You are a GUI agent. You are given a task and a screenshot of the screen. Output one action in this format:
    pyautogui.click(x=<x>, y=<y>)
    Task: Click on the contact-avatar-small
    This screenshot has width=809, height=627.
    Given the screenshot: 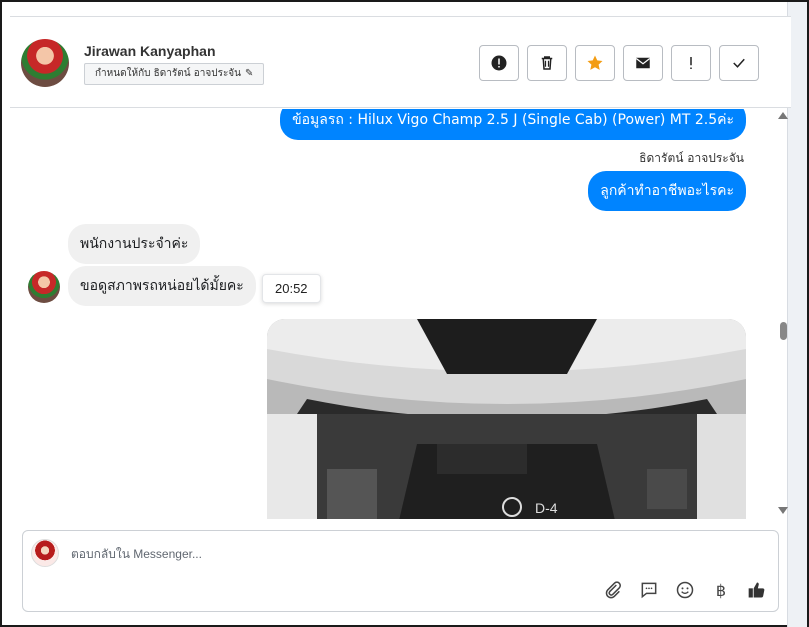 What is the action you would take?
    pyautogui.click(x=44, y=287)
    